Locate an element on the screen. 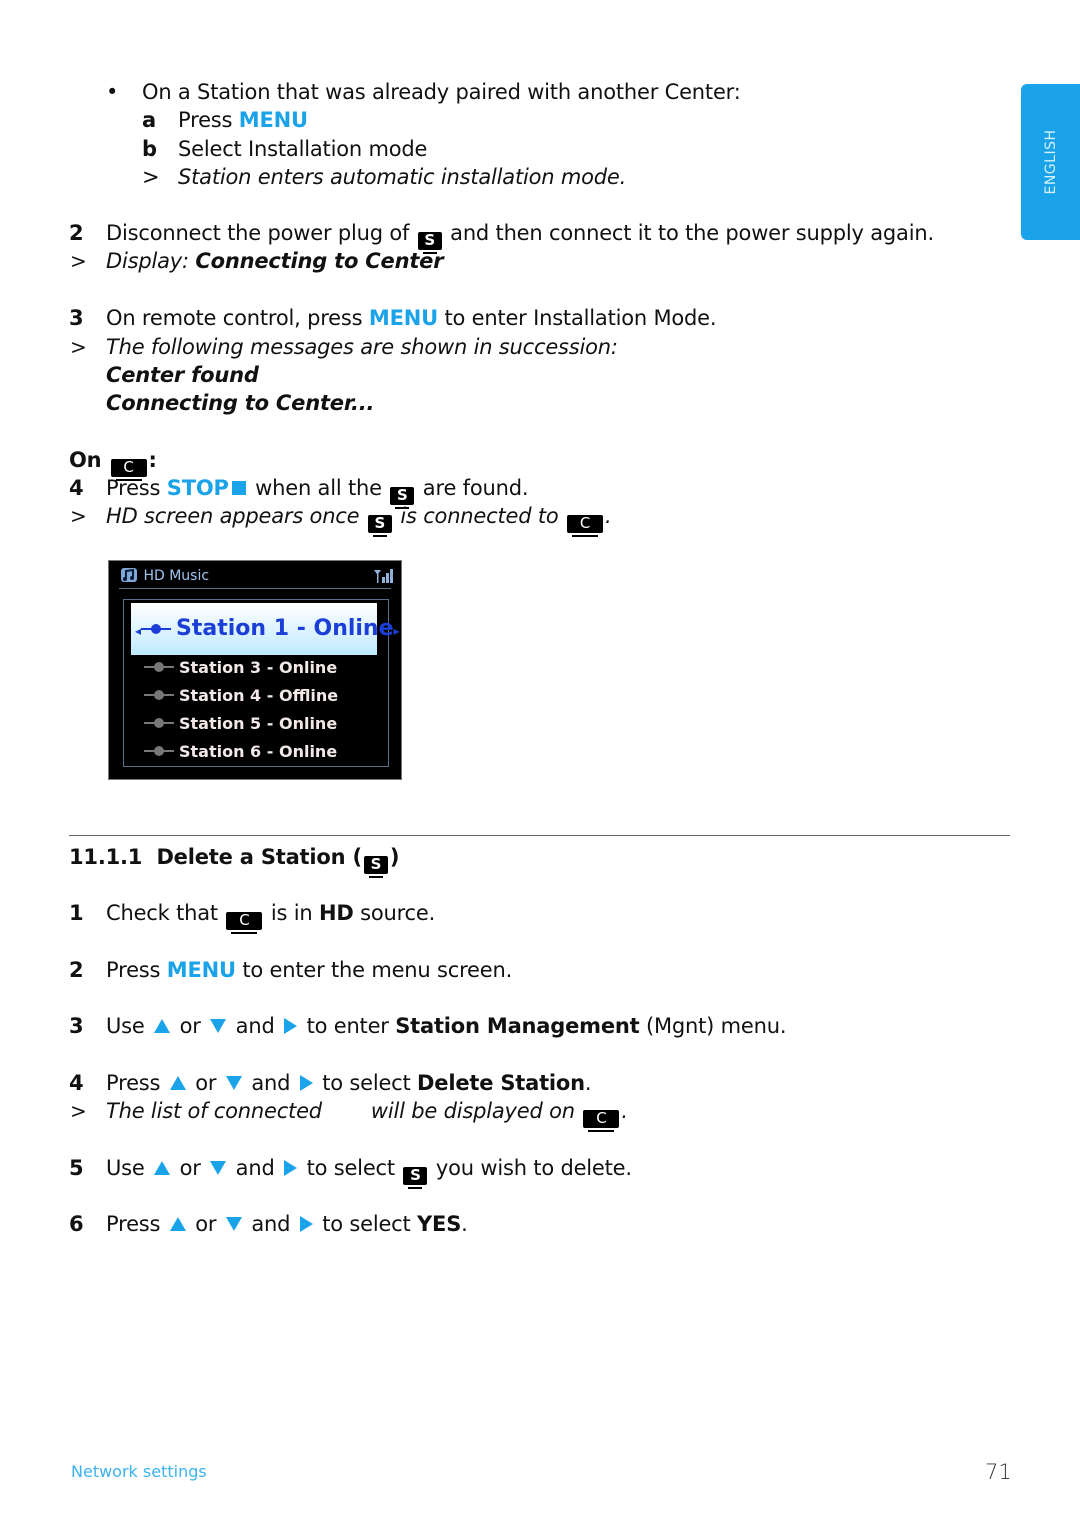 The width and height of the screenshot is (1080, 1527). step-number: 1 is located at coordinates (76, 913).